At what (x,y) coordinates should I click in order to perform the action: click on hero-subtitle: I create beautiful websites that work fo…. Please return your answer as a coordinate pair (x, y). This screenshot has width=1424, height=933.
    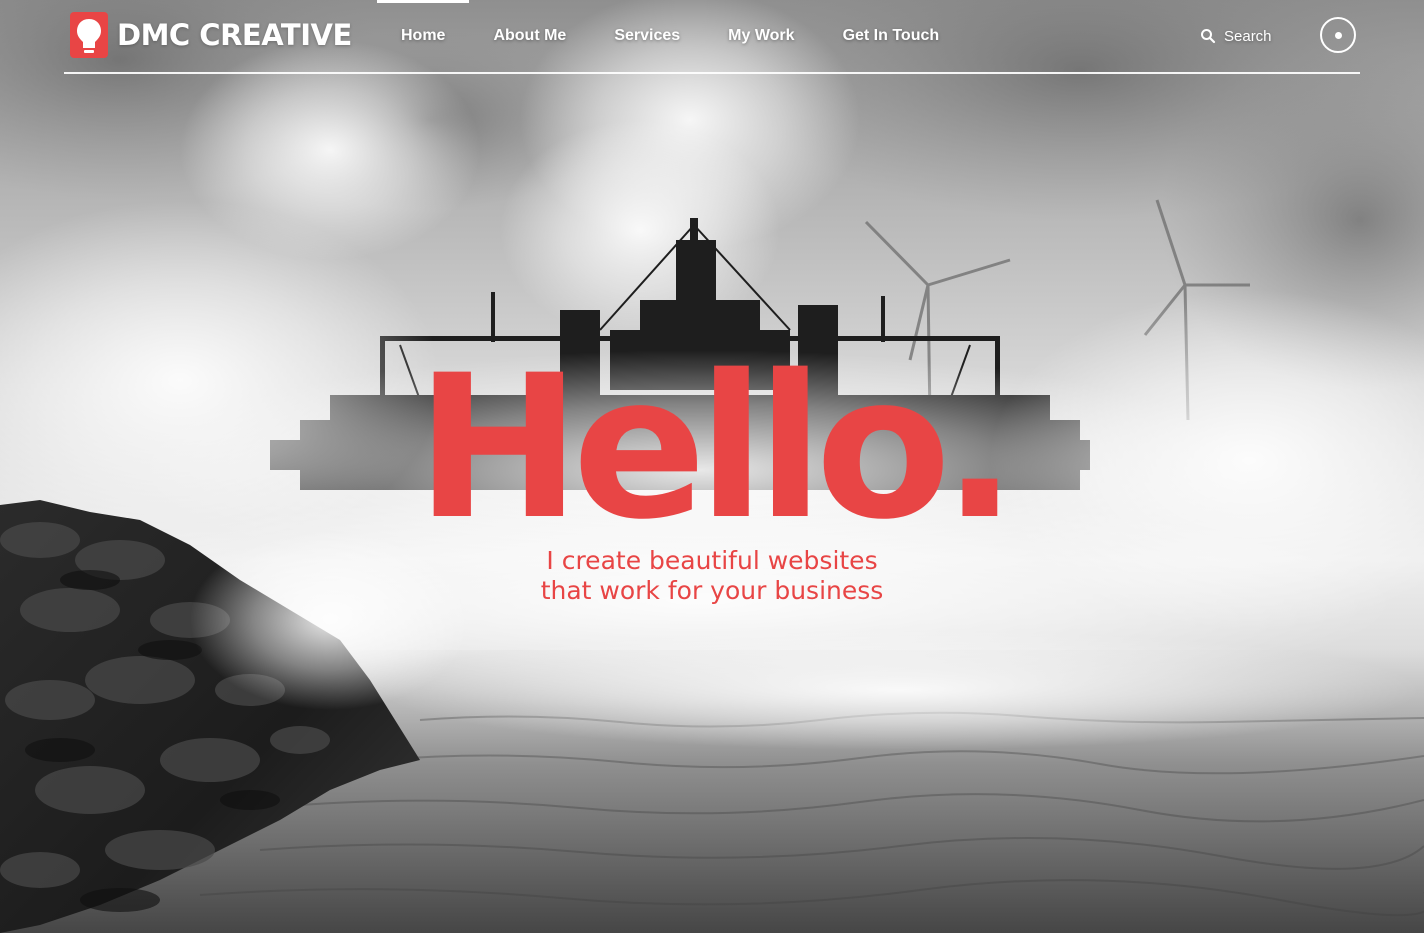
    Looking at the image, I should click on (712, 576).